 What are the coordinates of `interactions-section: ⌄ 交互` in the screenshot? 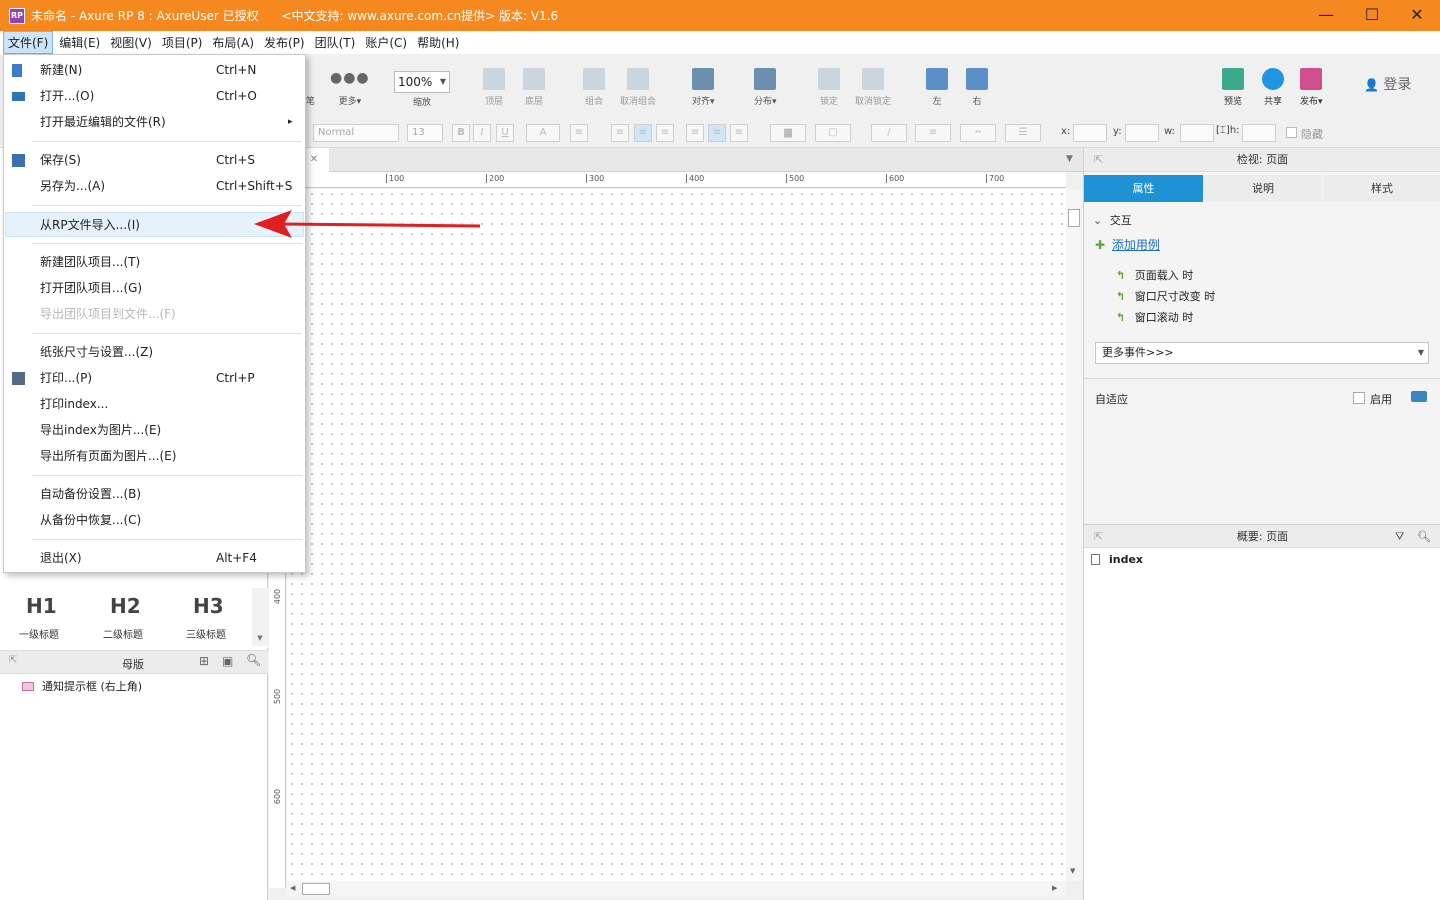 It's located at (1112, 220).